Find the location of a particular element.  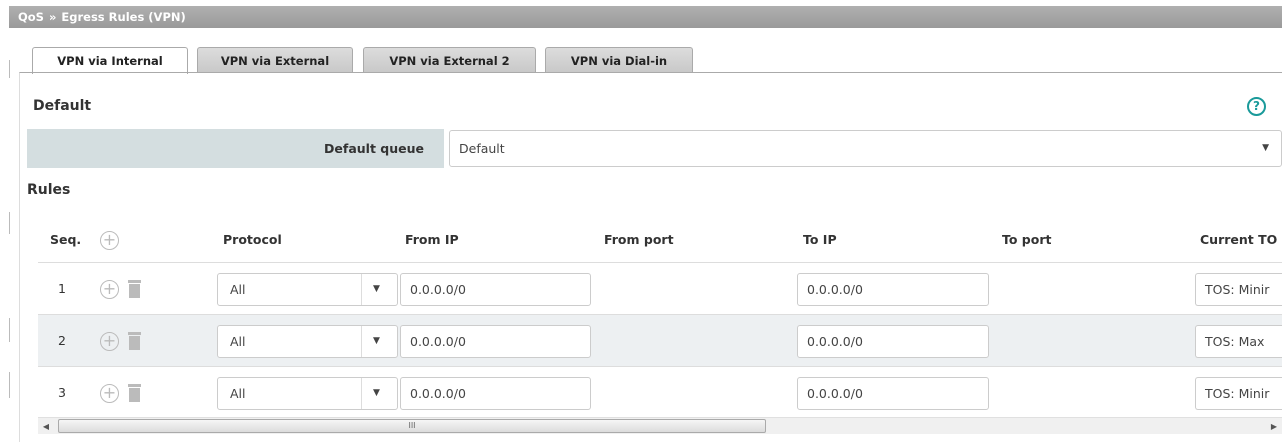

tab-vpn-via-dial-in: VPN via Dial-in is located at coordinates (619, 60).